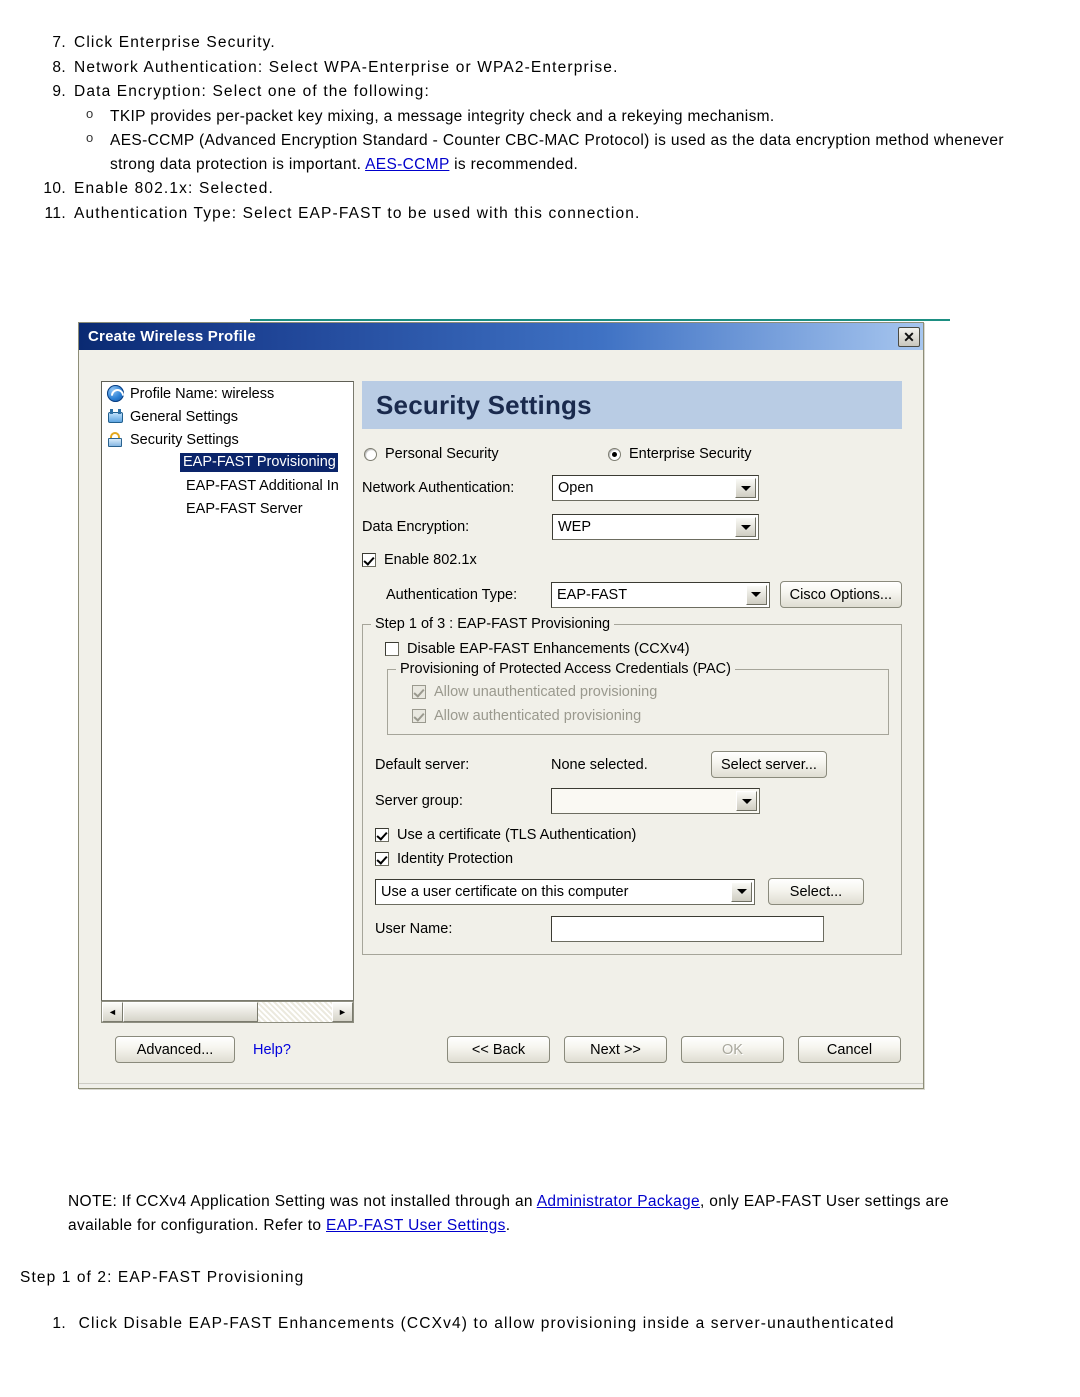 The height and width of the screenshot is (1397, 1080). Describe the element at coordinates (115, 416) in the screenshot. I see `general-settings-icon` at that location.